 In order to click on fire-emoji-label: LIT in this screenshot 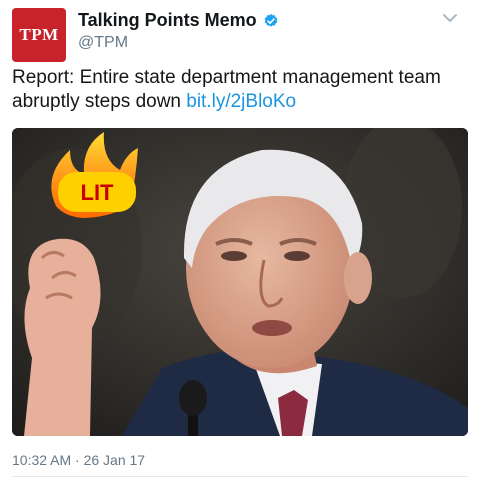, I will do `click(98, 192)`.